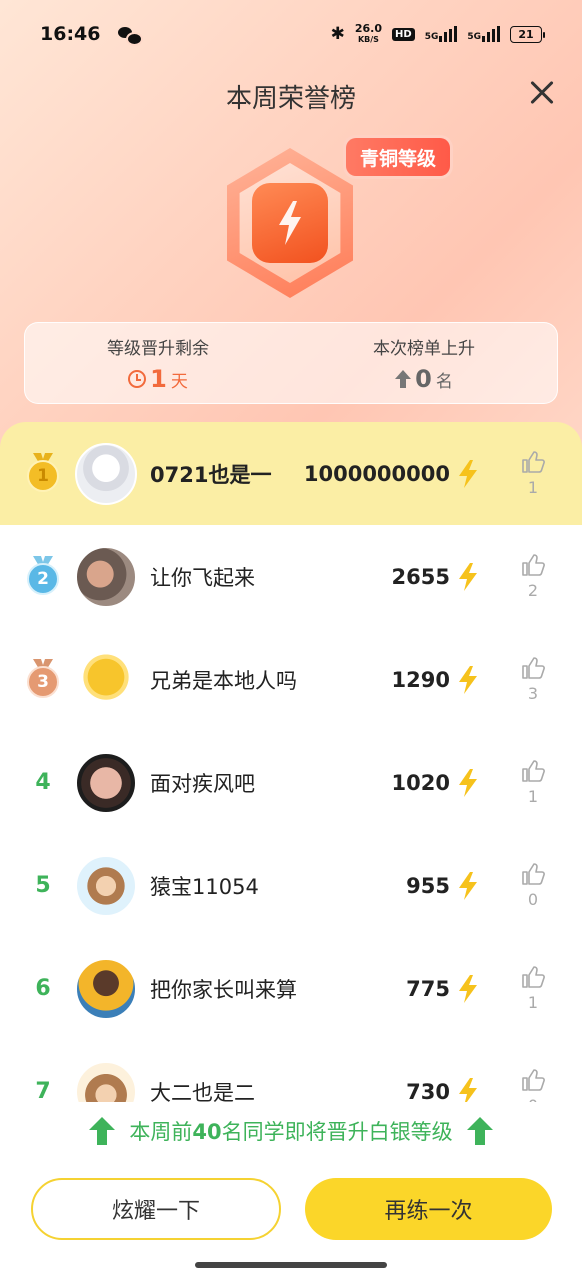  Describe the element at coordinates (428, 885) in the screenshot. I see `score: 955` at that location.